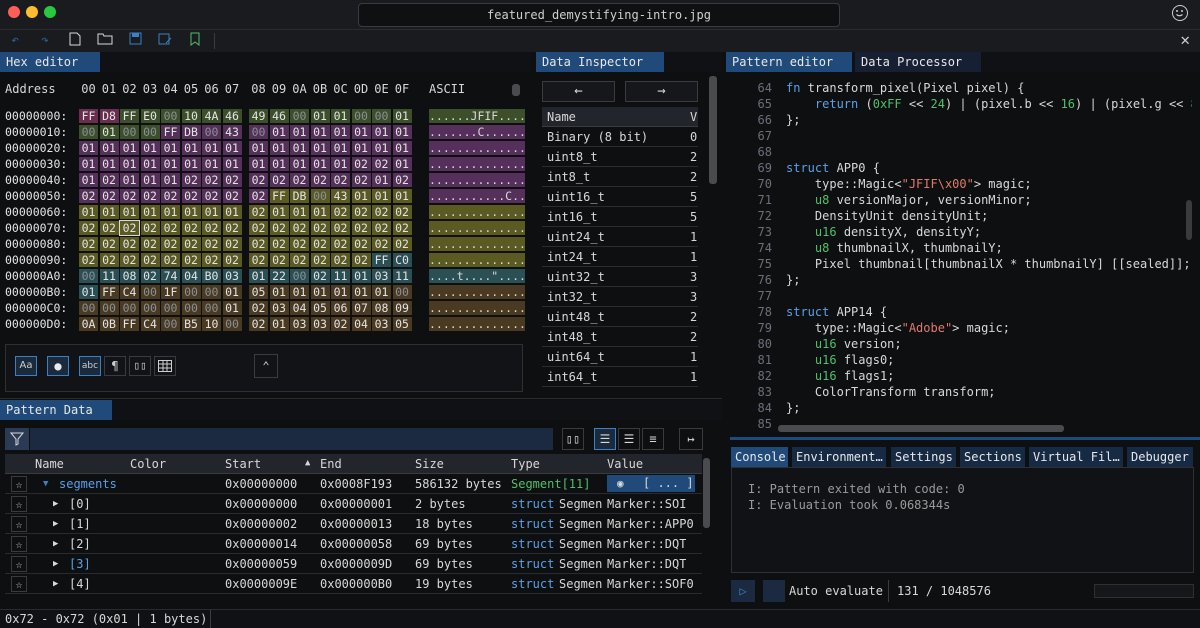 This screenshot has height=628, width=1200. I want to click on tab-pattern-data: Pattern Data, so click(56, 410).